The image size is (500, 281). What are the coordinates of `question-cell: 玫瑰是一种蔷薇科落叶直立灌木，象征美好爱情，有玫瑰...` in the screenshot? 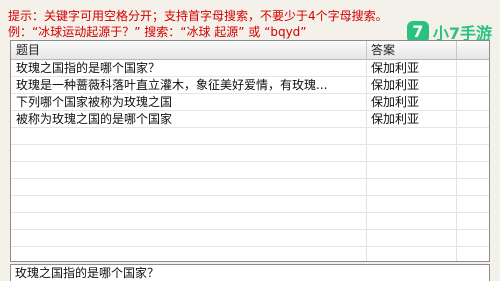 It's located at (189, 85).